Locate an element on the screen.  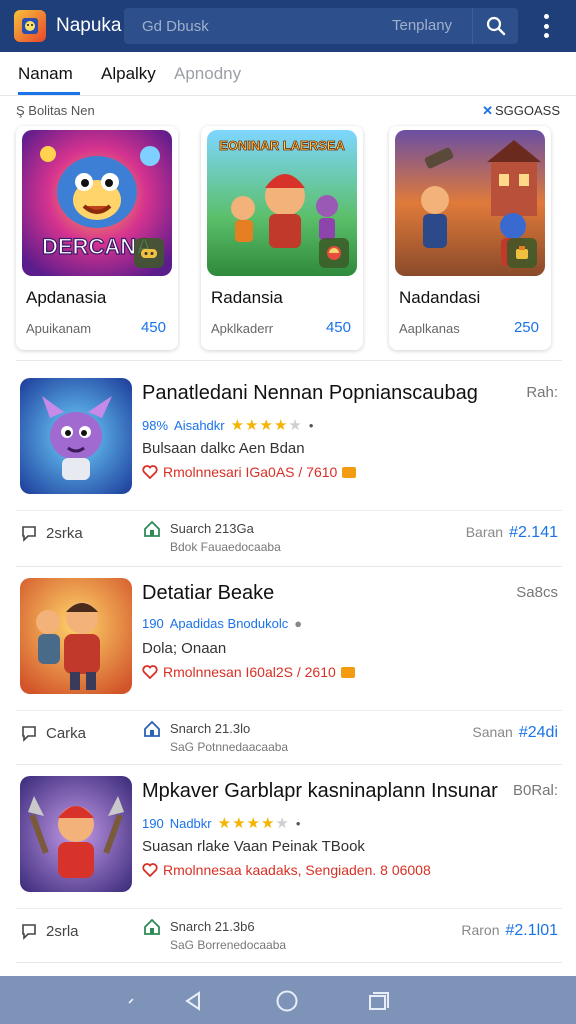
system-navigation-bar is located at coordinates (288, 1000).